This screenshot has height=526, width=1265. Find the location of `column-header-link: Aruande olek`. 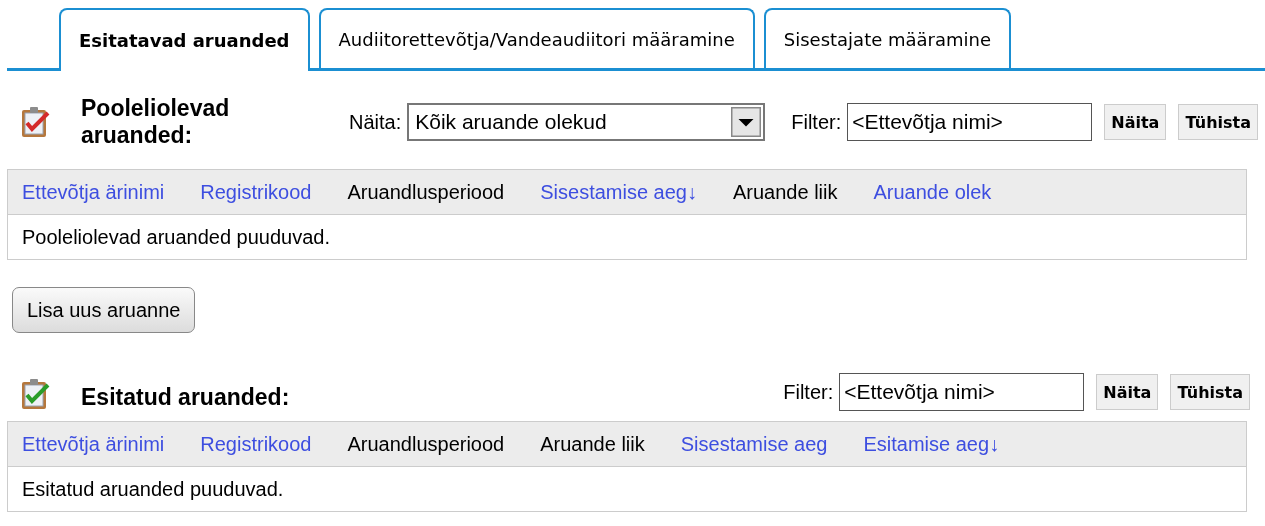

column-header-link: Aruande olek is located at coordinates (932, 192).